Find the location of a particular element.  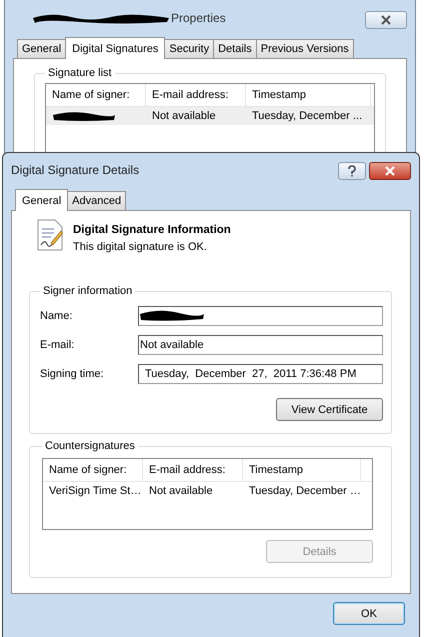

info-heading: Digital Signature Information is located at coordinates (152, 230).